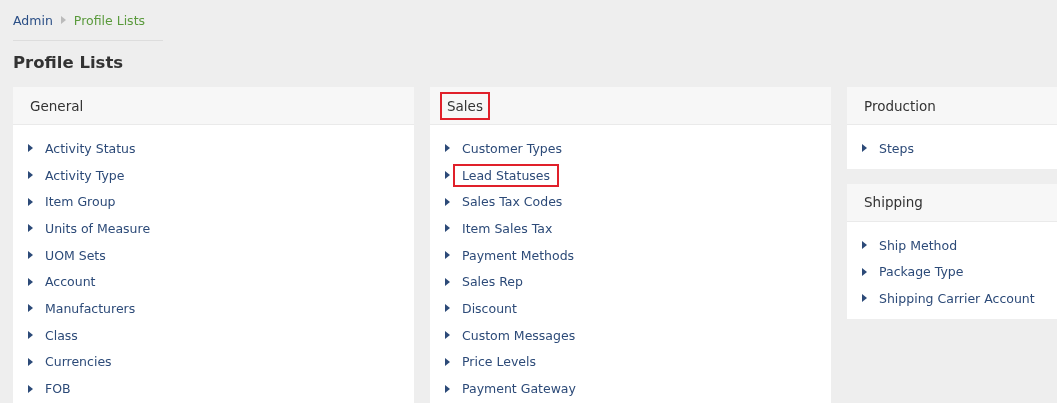 The width and height of the screenshot is (1057, 403). What do you see at coordinates (33, 20) in the screenshot?
I see `breadcrumb-link: Admin` at bounding box center [33, 20].